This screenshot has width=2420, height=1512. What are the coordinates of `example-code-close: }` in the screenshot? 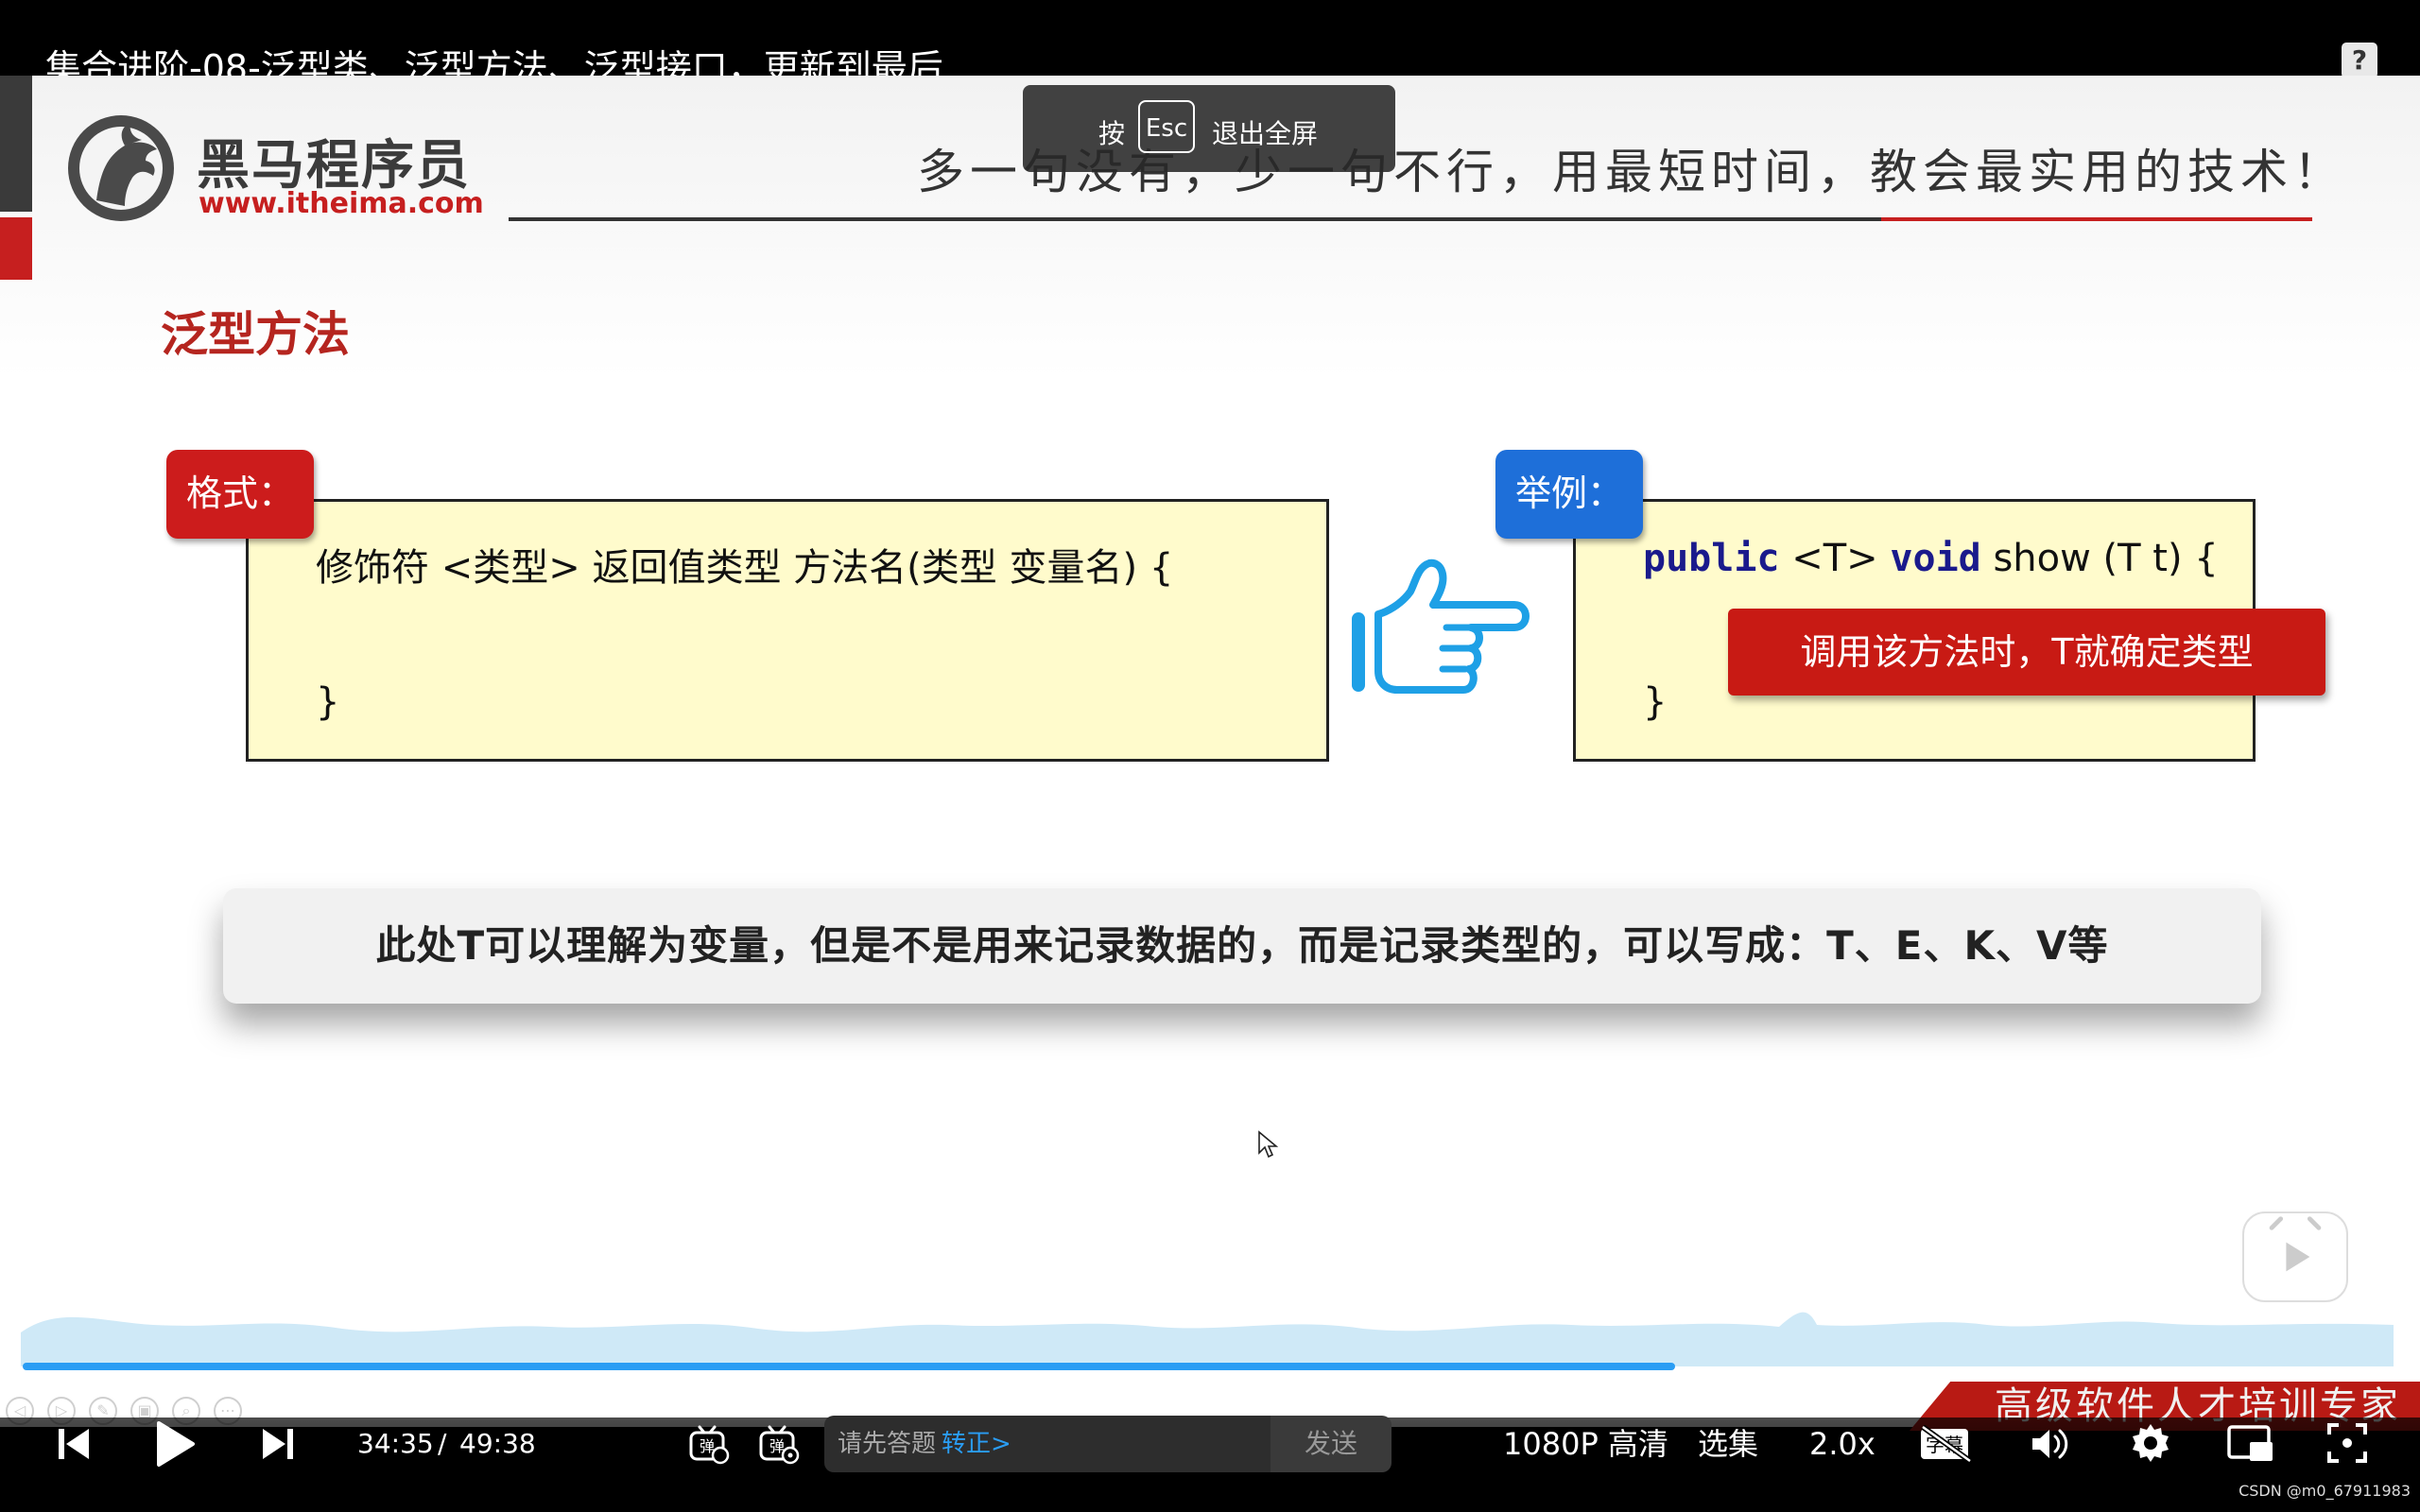 It's located at (1655, 702).